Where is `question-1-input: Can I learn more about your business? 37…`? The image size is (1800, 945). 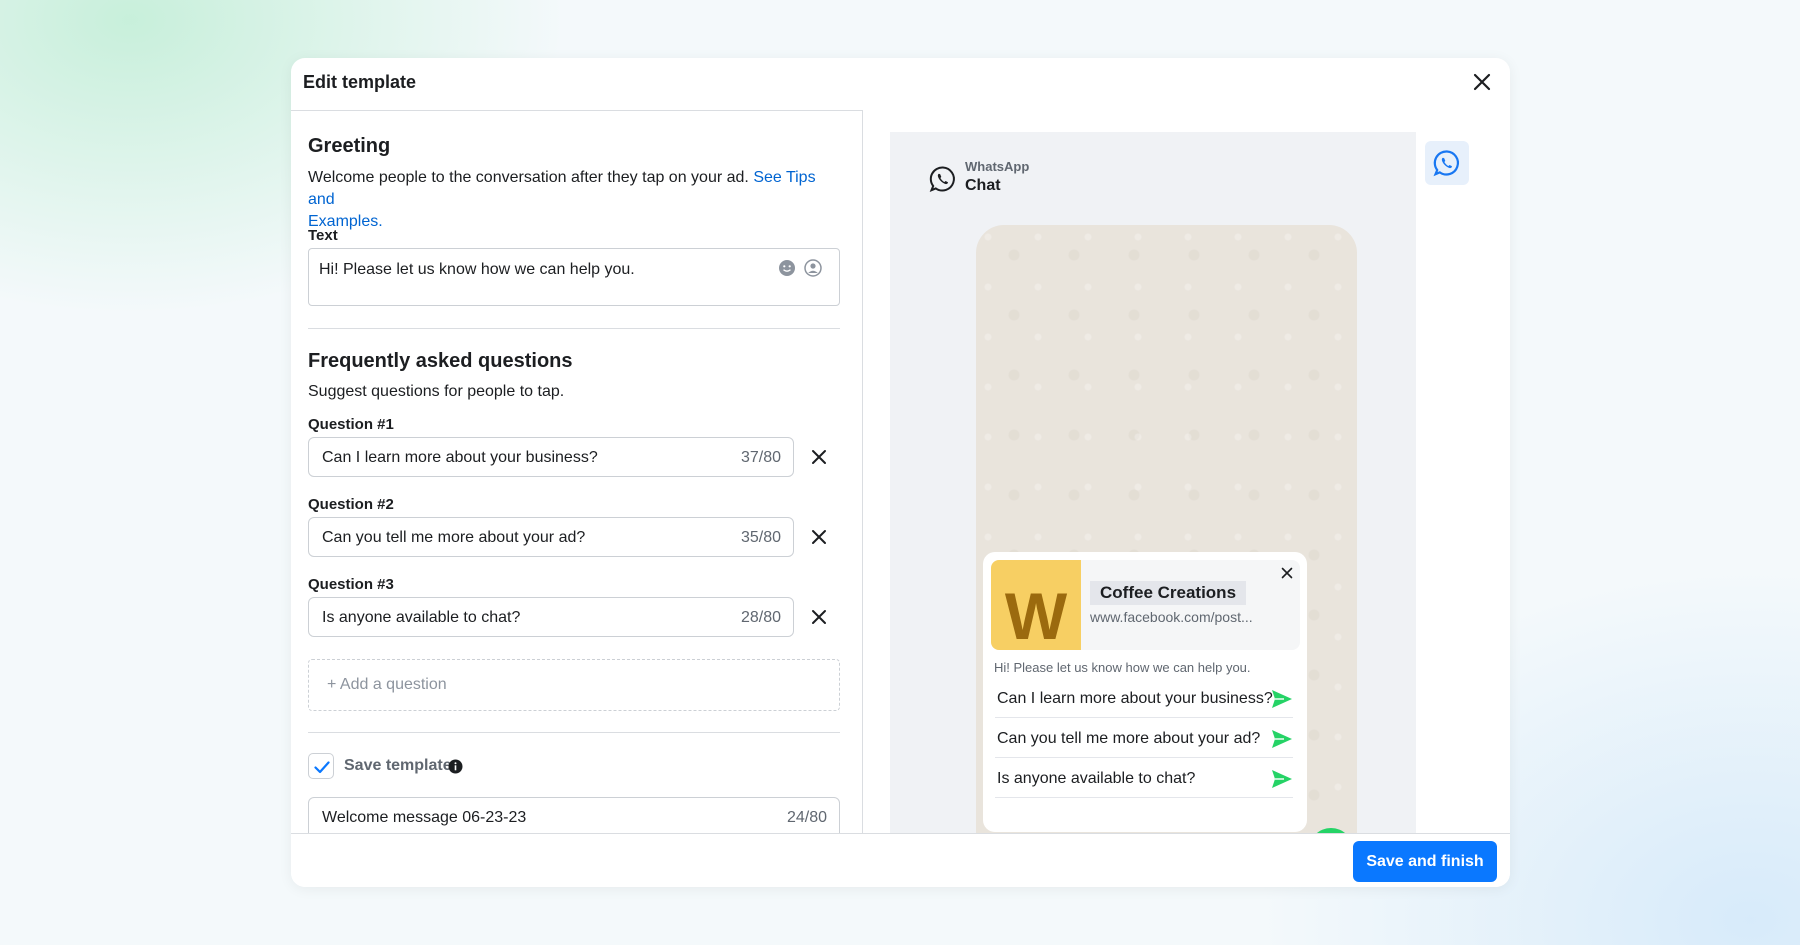 question-1-input: Can I learn more about your business? 37… is located at coordinates (551, 457).